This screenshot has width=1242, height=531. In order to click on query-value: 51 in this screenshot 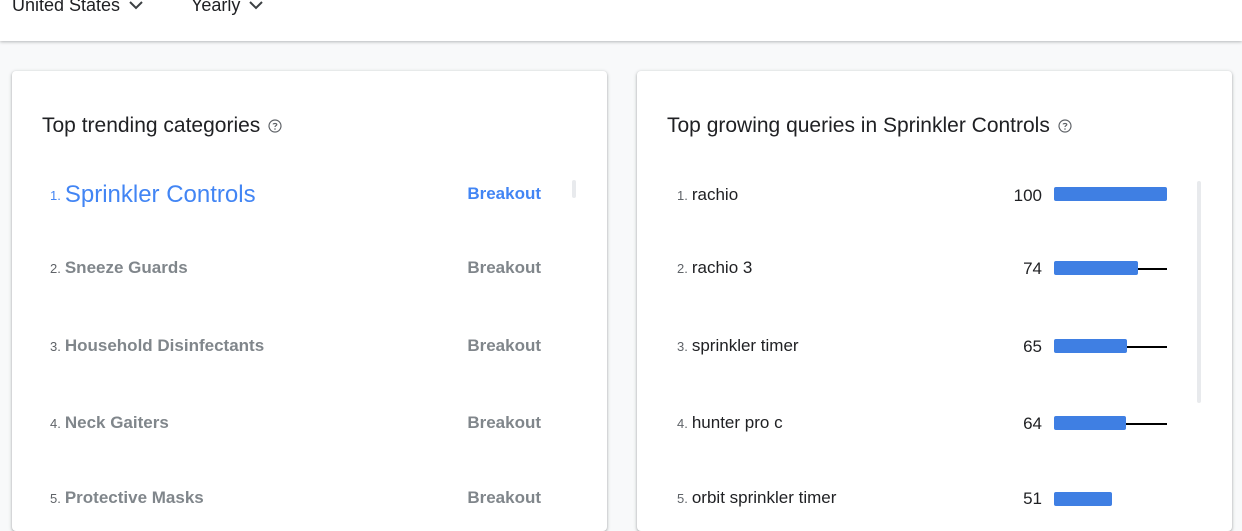, I will do `click(1032, 498)`.